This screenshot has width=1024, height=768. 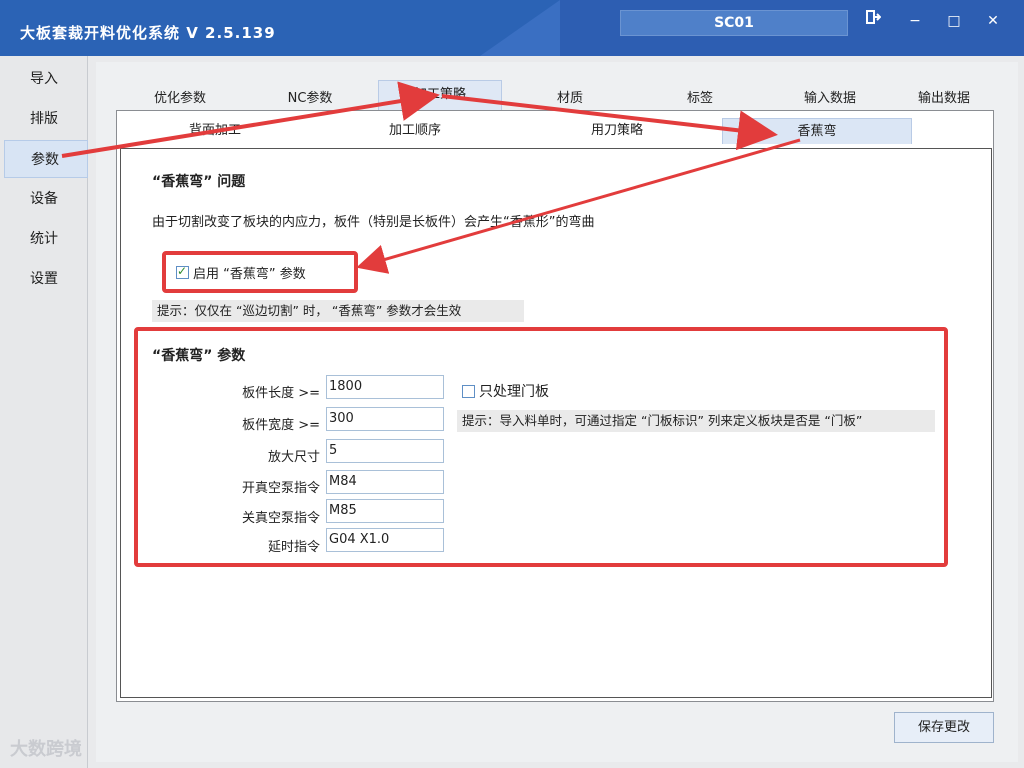 What do you see at coordinates (215, 131) in the screenshot?
I see `tab-back-processing: 背面加工` at bounding box center [215, 131].